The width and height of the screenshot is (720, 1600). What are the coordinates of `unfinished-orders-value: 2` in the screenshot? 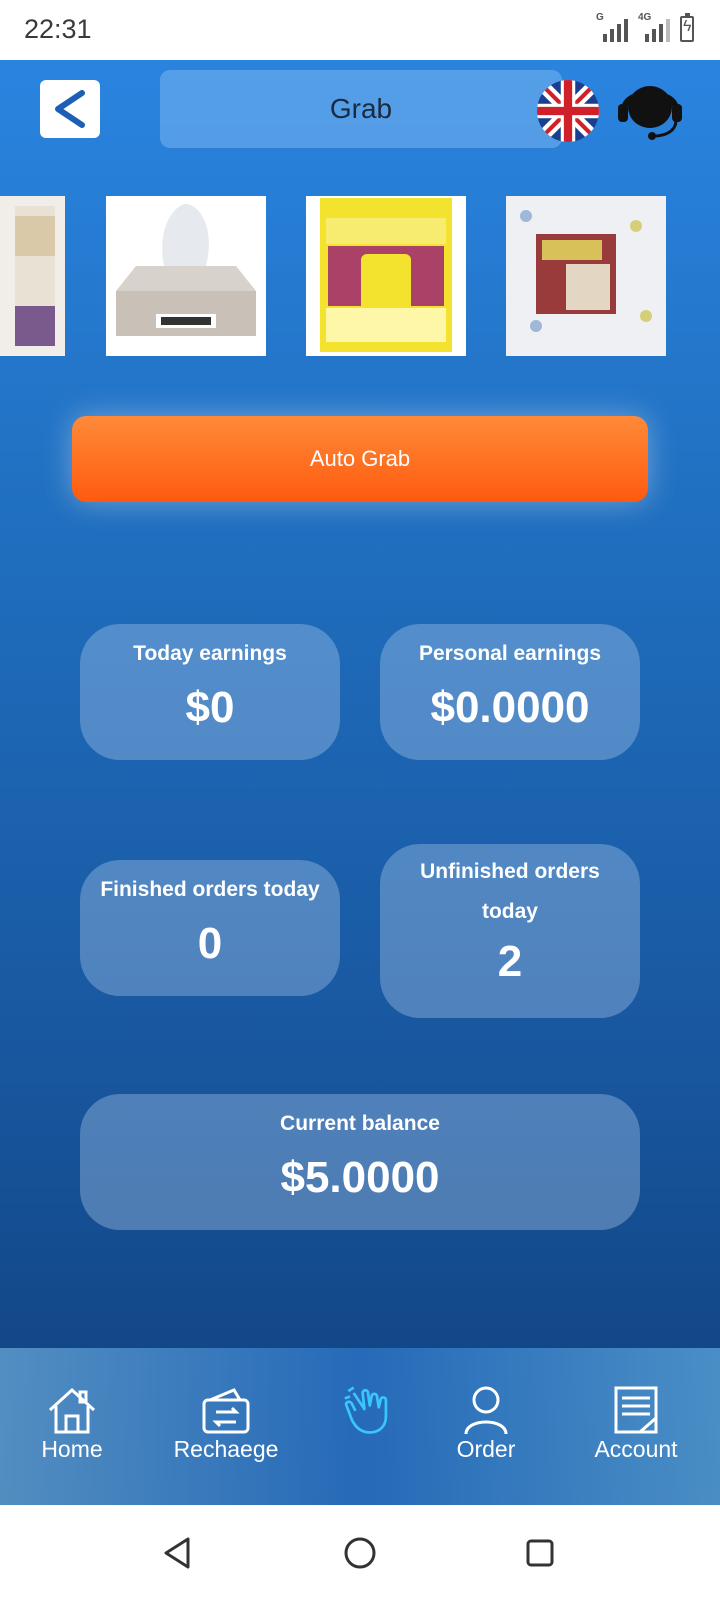 It's located at (510, 961).